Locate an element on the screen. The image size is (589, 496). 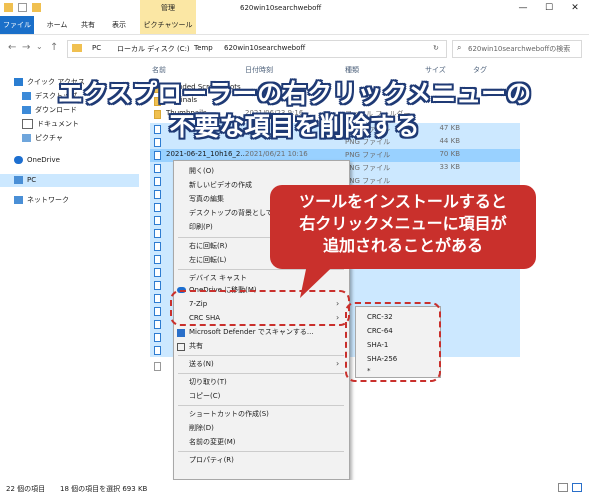
menu-item-create-shortcut: ショートカットの作成(S) is located at coordinates (229, 414).